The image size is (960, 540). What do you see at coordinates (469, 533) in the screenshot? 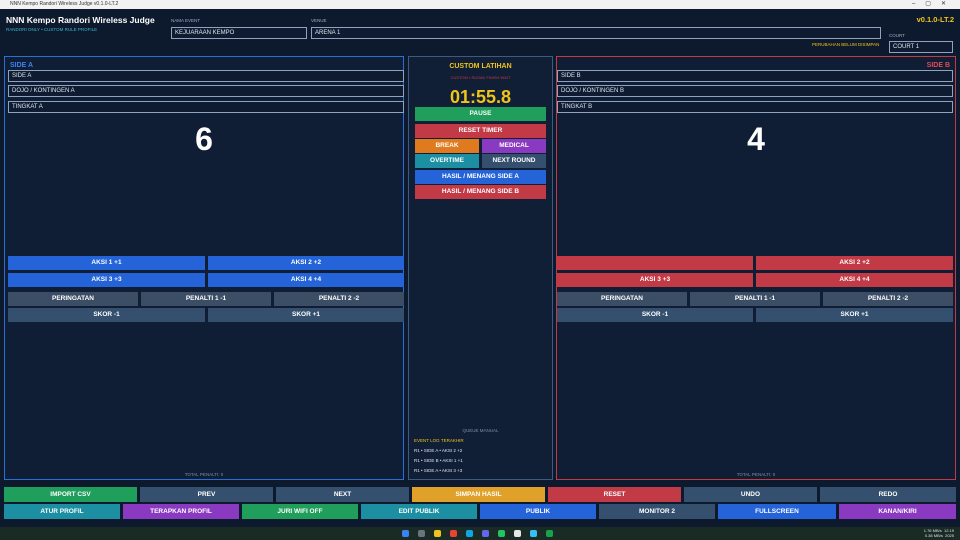
I see `edge-icon` at bounding box center [469, 533].